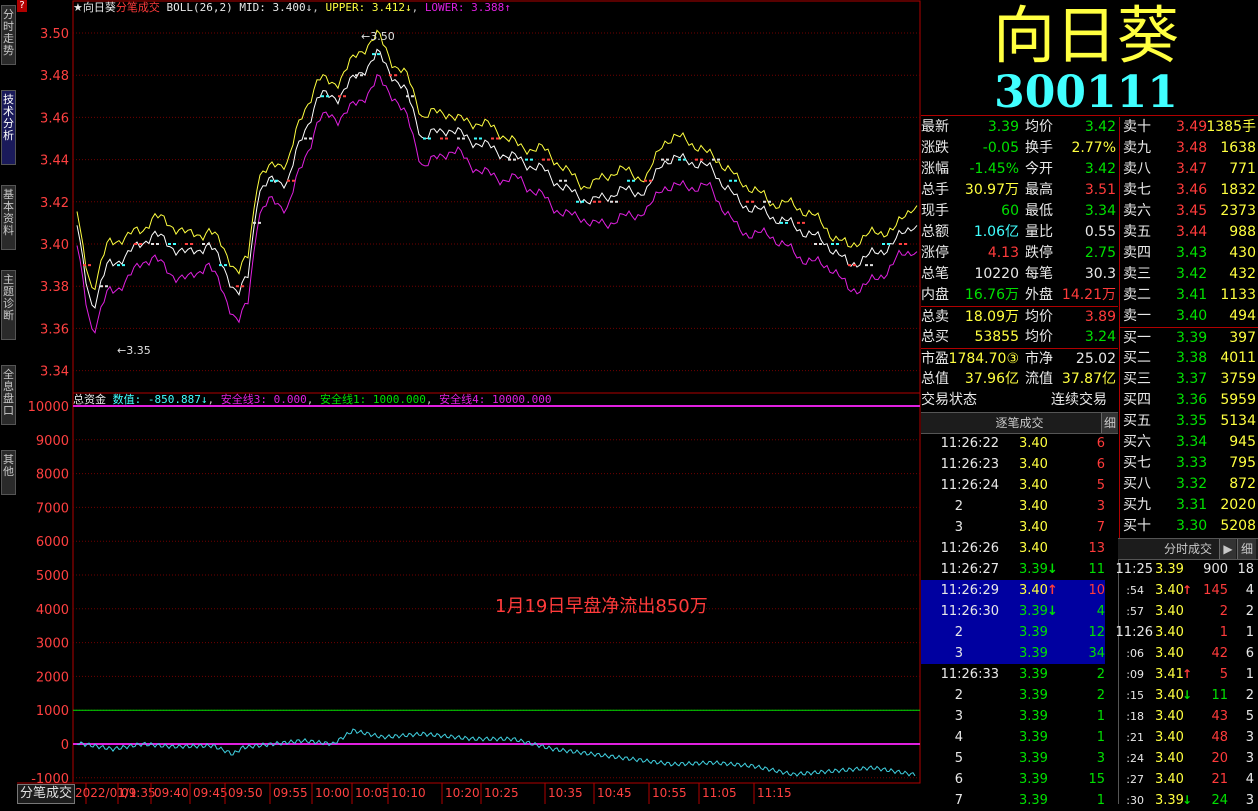 The height and width of the screenshot is (811, 1258). Describe the element at coordinates (969, 464) in the screenshot. I see `tick-time: 11:26:23` at that location.